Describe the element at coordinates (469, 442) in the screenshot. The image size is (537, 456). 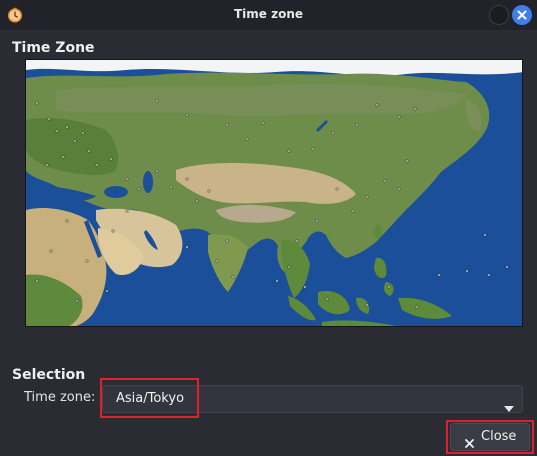
I see `x-icon` at that location.